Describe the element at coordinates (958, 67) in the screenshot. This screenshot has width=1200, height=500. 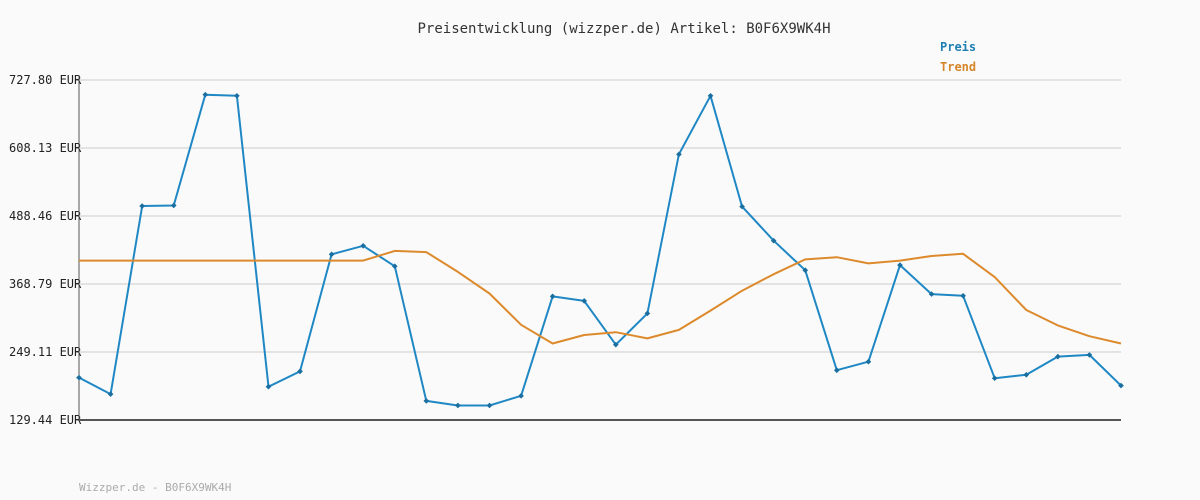
I see `legend-entry-trend: Trend` at that location.